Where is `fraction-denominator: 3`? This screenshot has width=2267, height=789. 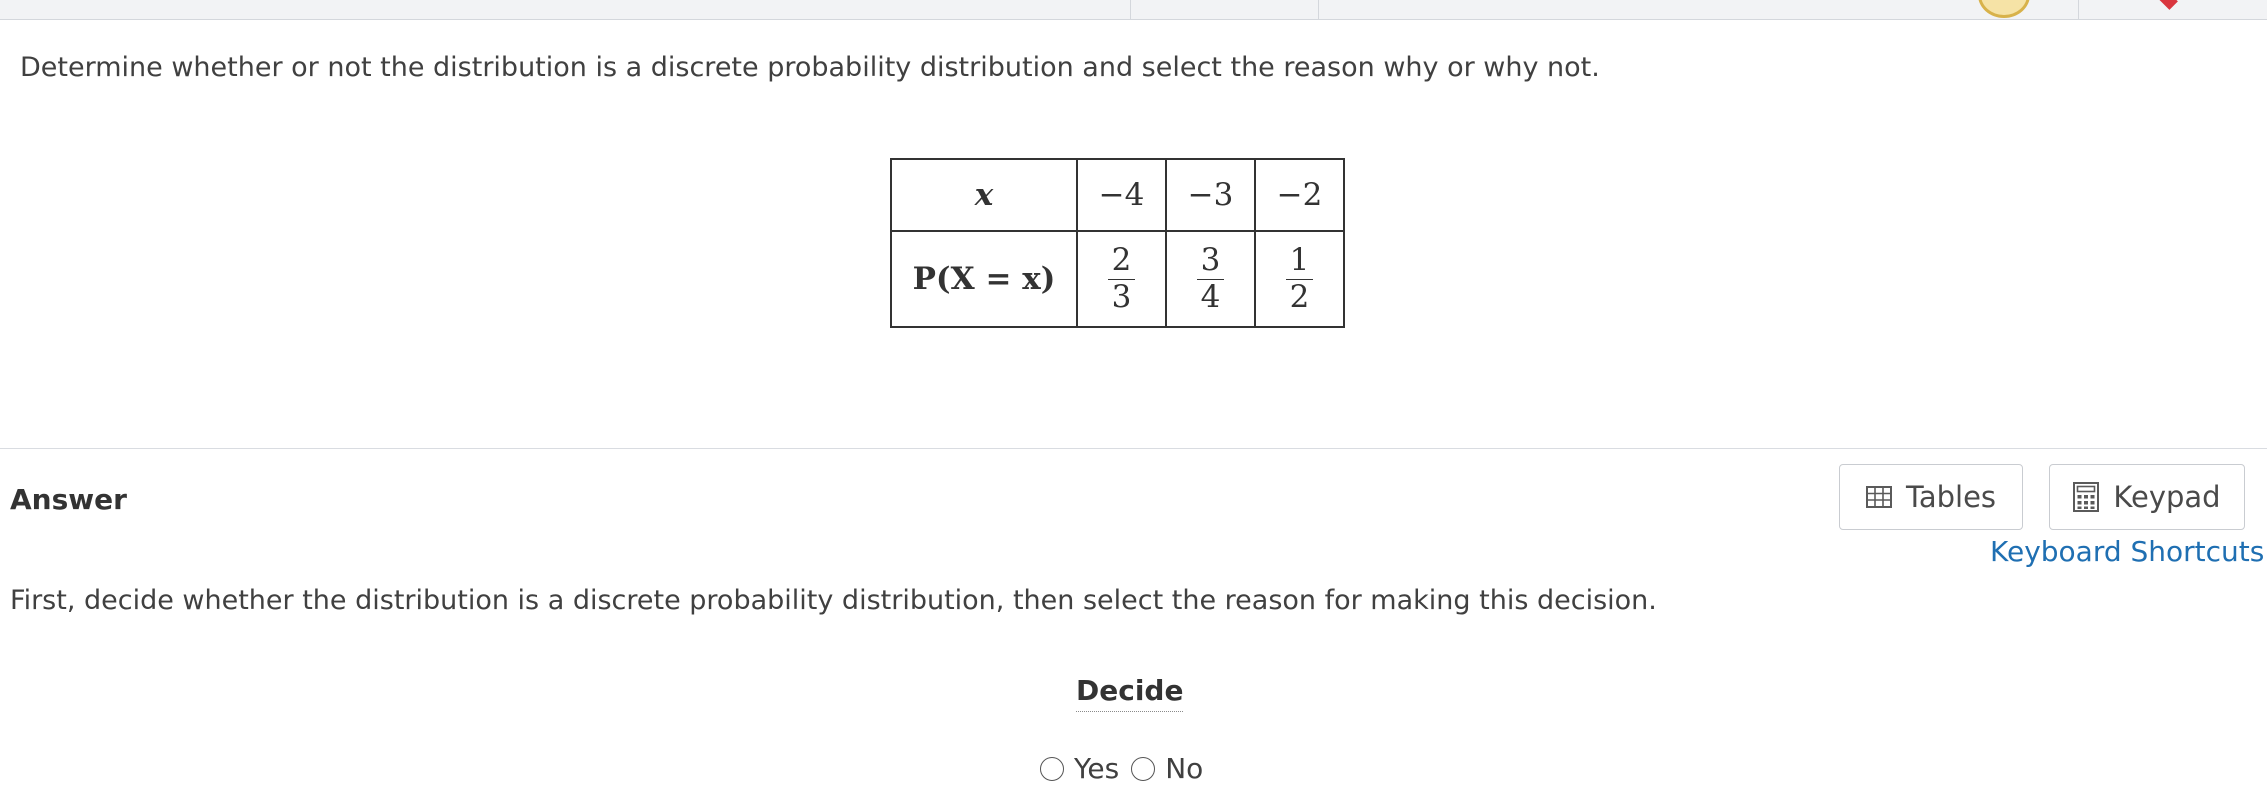 fraction-denominator: 3 is located at coordinates (1121, 296).